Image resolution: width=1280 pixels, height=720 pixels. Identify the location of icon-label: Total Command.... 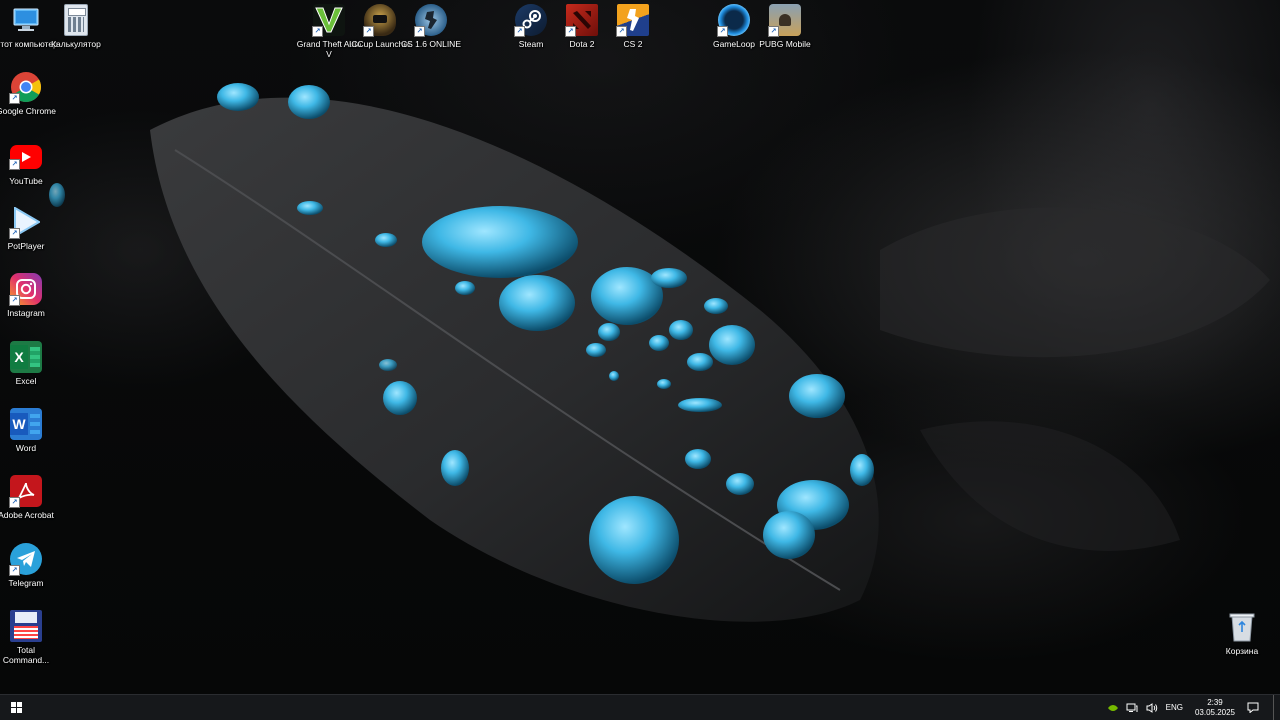
(26, 655).